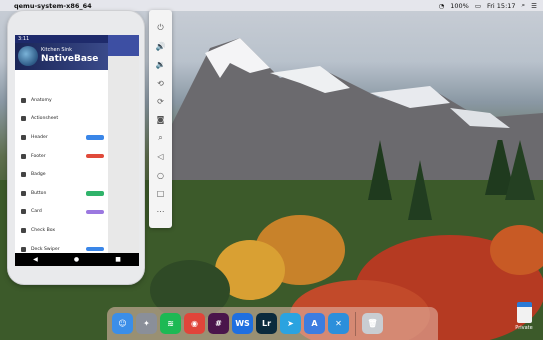 The image size is (543, 340). What do you see at coordinates (38, 175) in the screenshot?
I see `drawer-item-label: Badge` at bounding box center [38, 175].